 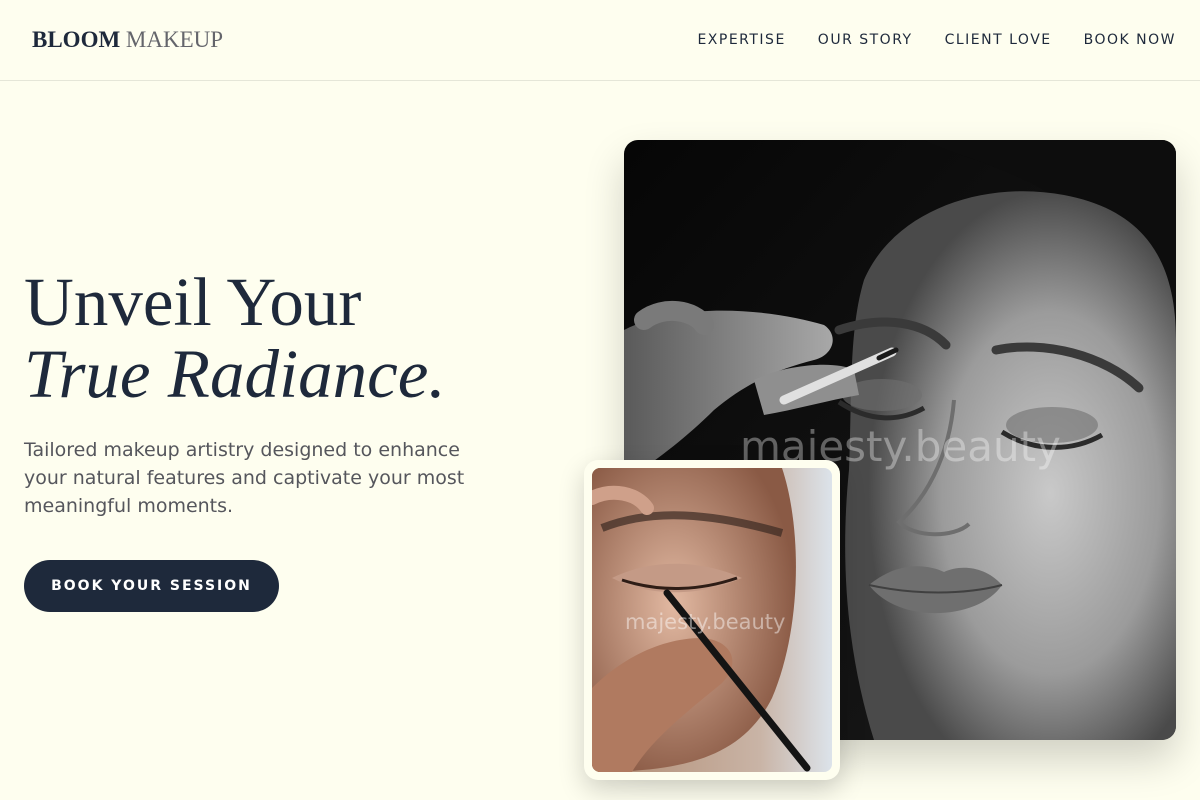 I want to click on hero-headline: Unveil Your True Radiance., so click(x=235, y=338).